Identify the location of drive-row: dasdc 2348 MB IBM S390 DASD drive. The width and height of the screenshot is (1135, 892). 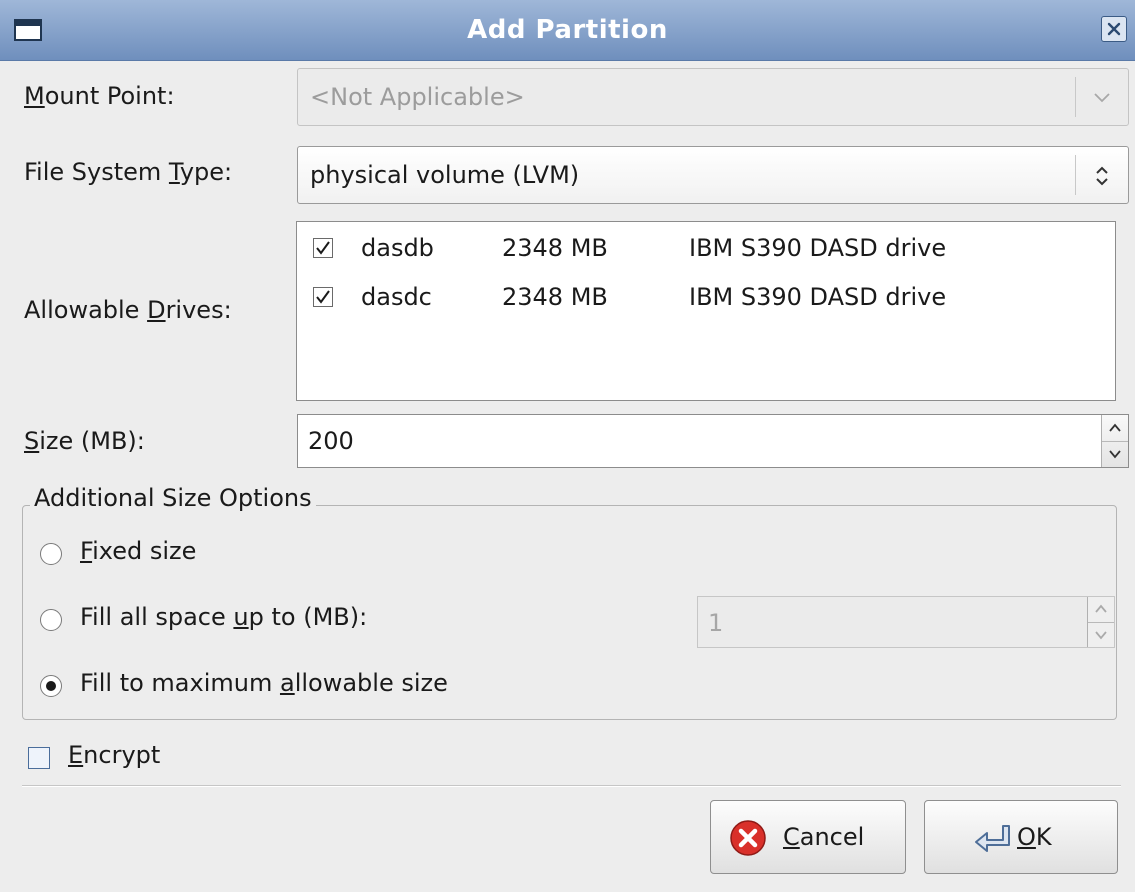
(706, 297).